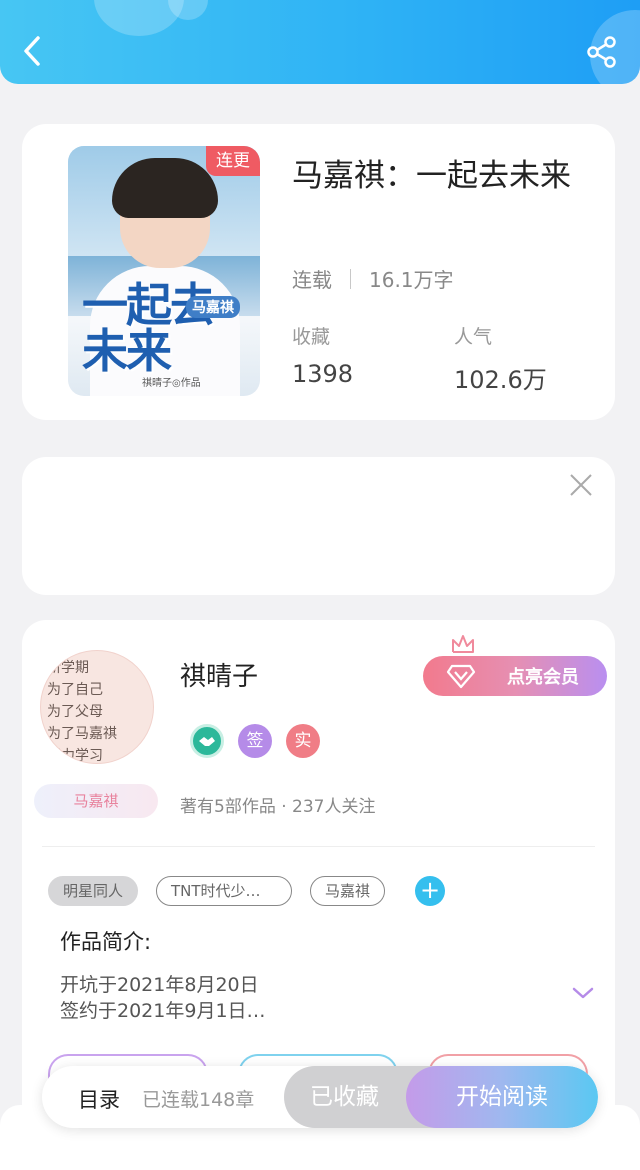 The width and height of the screenshot is (640, 1170). What do you see at coordinates (411, 280) in the screenshot?
I see `word-count: 16.1万字` at bounding box center [411, 280].